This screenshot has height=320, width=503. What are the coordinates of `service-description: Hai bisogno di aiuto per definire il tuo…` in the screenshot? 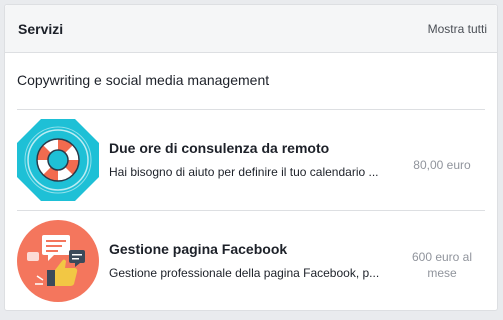 It's located at (244, 172).